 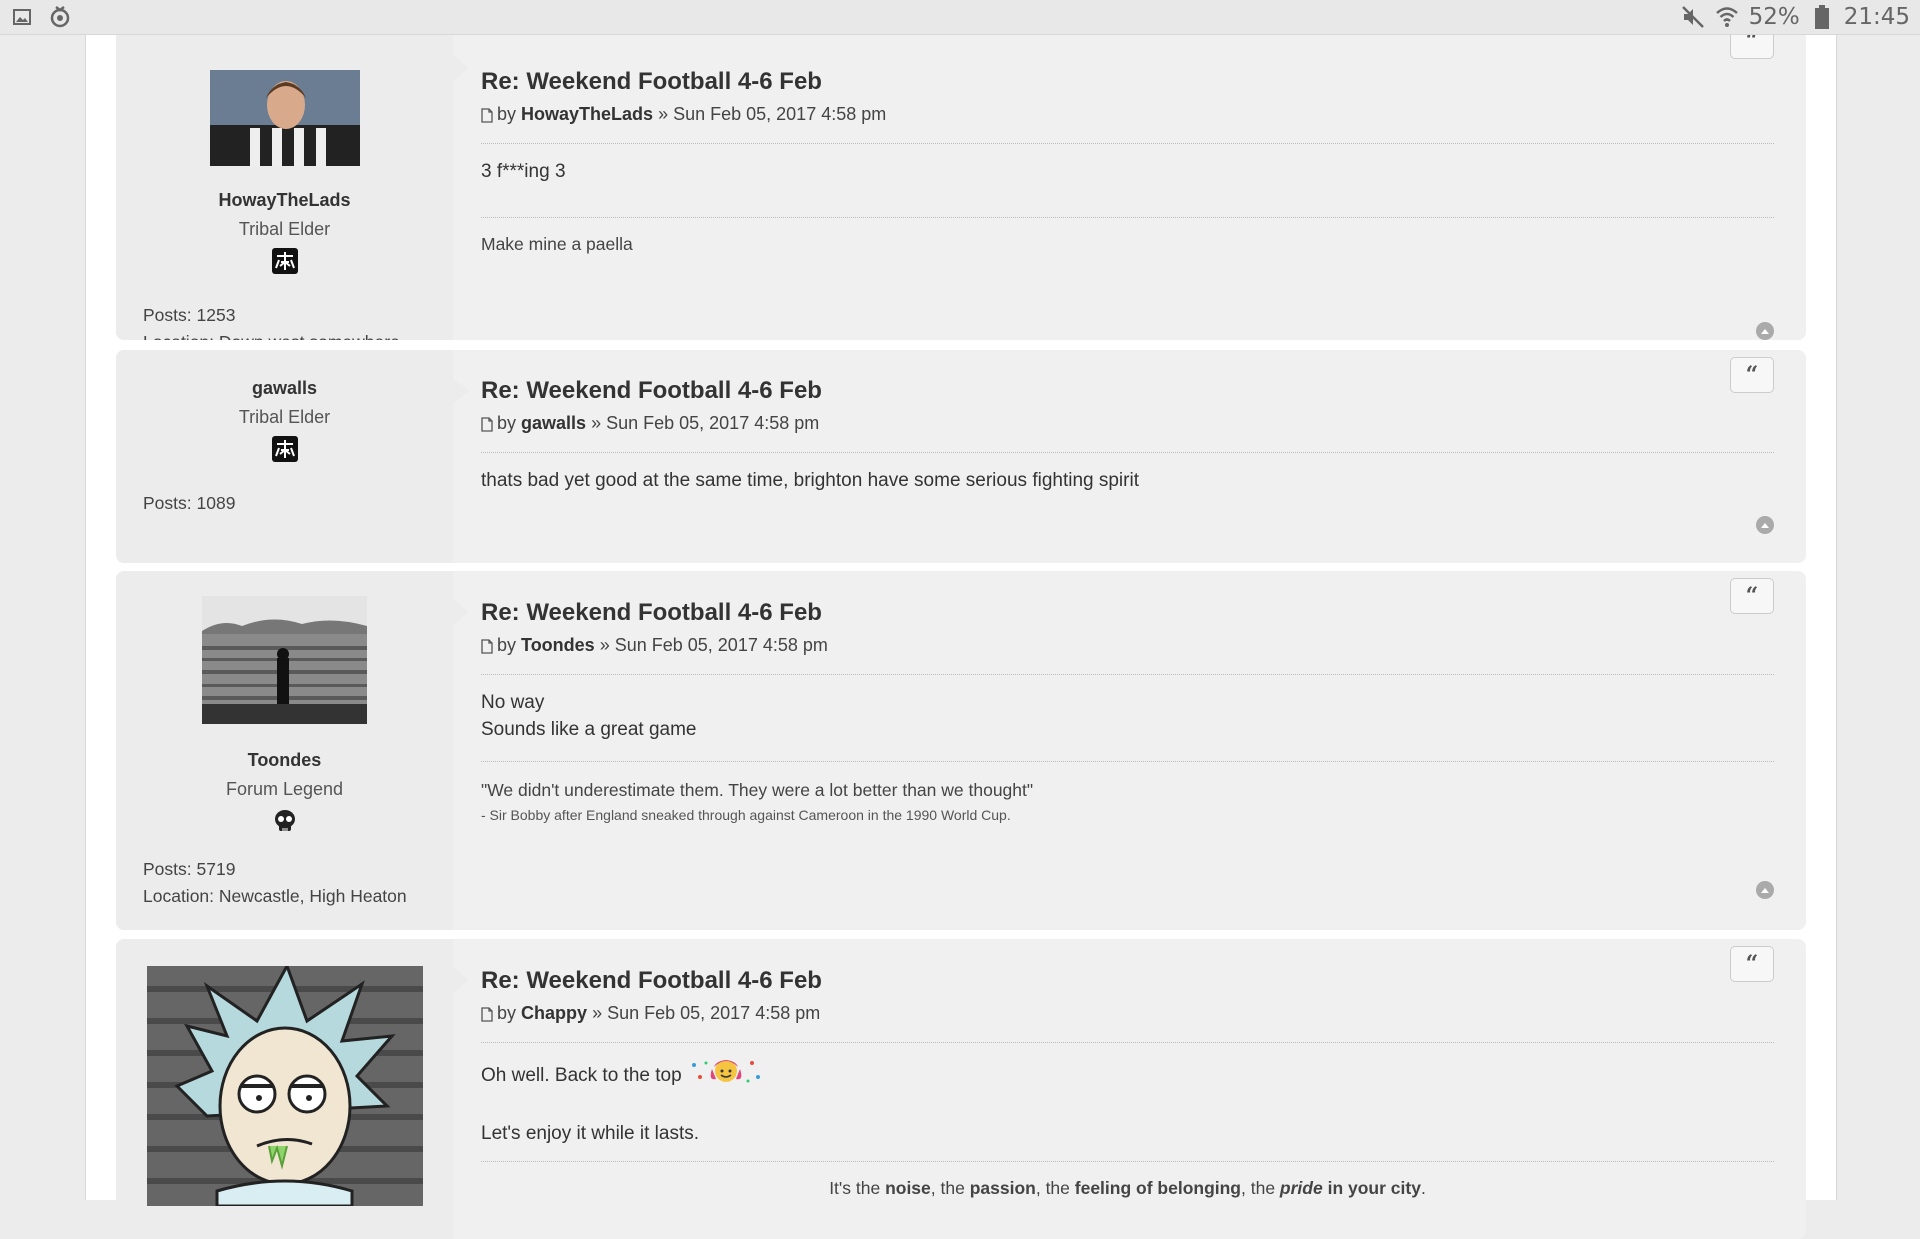 I want to click on posts-value: 1089, so click(x=216, y=503).